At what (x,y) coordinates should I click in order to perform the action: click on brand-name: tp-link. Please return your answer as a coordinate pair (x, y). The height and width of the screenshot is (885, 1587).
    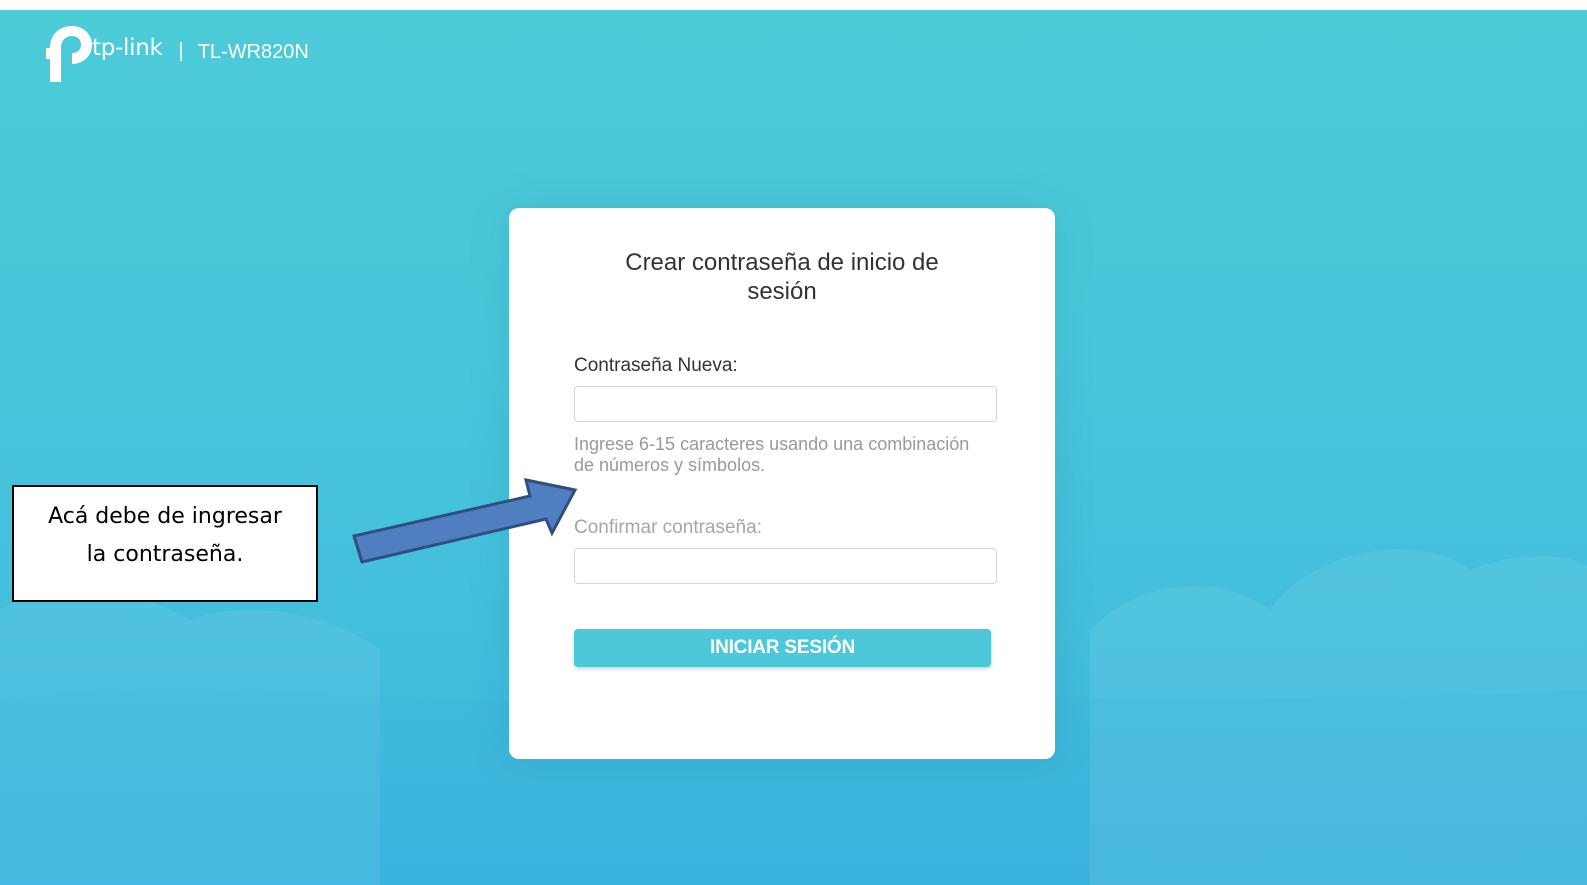
    Looking at the image, I should click on (127, 48).